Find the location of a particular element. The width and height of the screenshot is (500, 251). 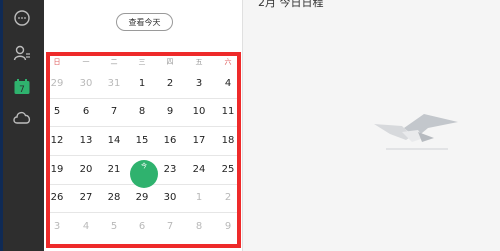

contacts-icon is located at coordinates (22, 55).